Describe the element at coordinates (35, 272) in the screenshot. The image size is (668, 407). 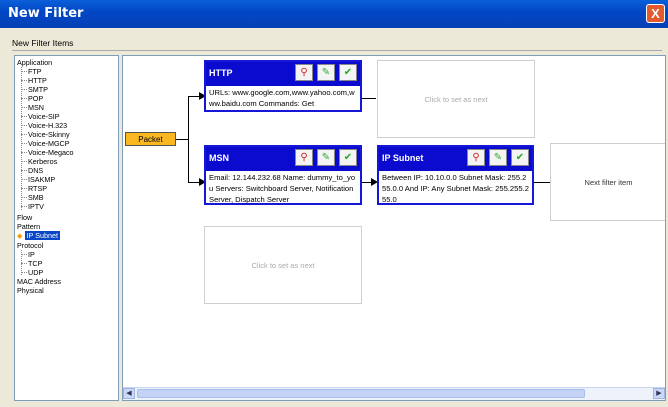
I see `tree-node-udp: UDP` at that location.